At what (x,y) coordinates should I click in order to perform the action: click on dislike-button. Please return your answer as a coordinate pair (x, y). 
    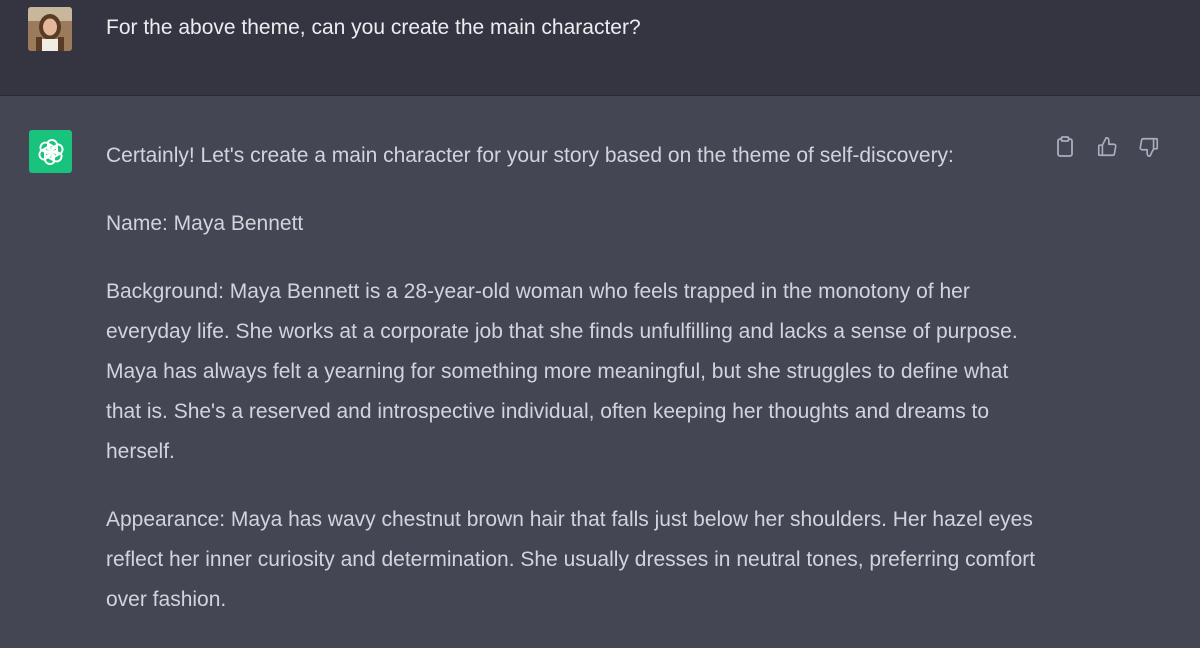
    Looking at the image, I should click on (1149, 147).